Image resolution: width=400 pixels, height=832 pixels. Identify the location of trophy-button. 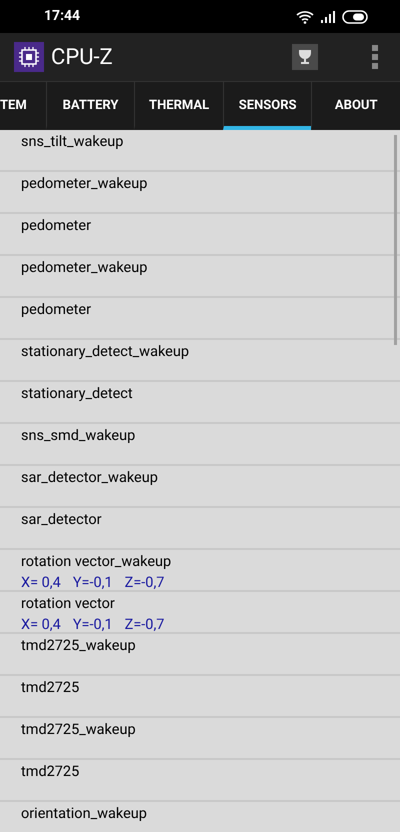
(305, 57).